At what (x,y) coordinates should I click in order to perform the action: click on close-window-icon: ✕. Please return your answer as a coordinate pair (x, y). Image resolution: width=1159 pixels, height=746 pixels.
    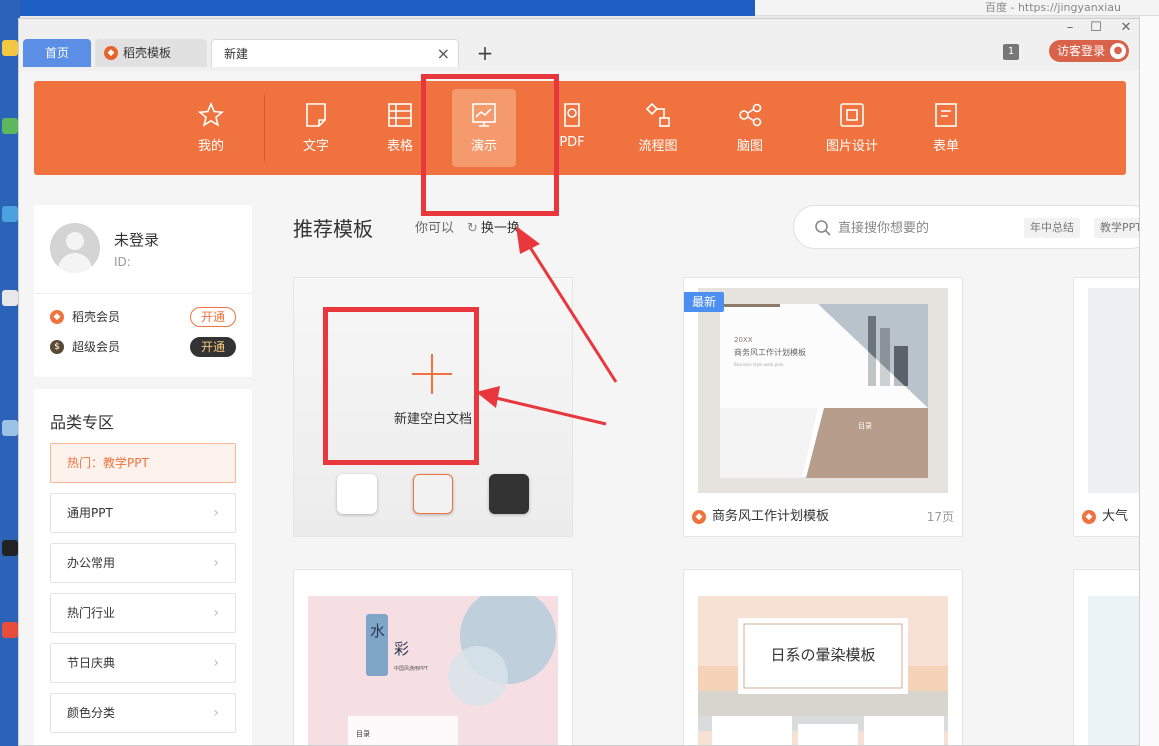
    Looking at the image, I should click on (1126, 28).